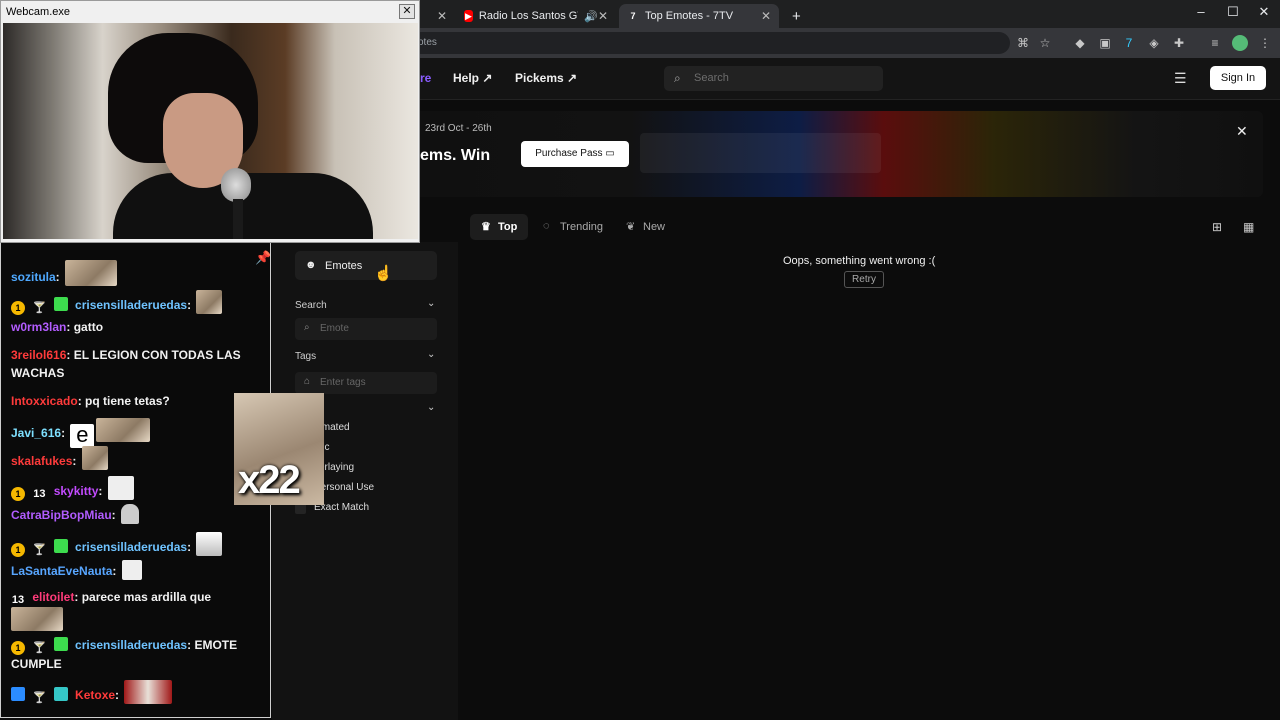 This screenshot has width=1280, height=720. Describe the element at coordinates (468, 16) in the screenshot. I see `youtube-icon: ▶` at that location.